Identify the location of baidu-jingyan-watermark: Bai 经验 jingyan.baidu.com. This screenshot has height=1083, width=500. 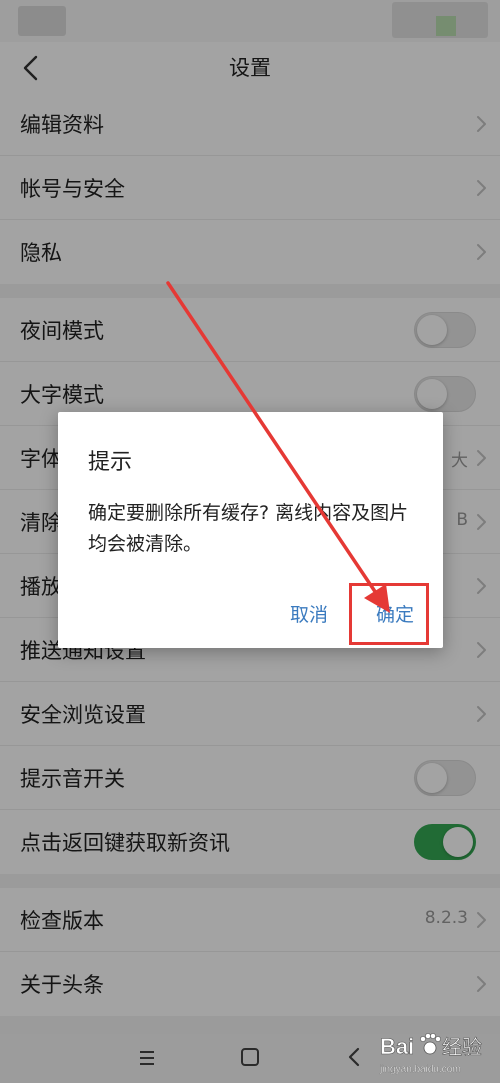
(430, 1054).